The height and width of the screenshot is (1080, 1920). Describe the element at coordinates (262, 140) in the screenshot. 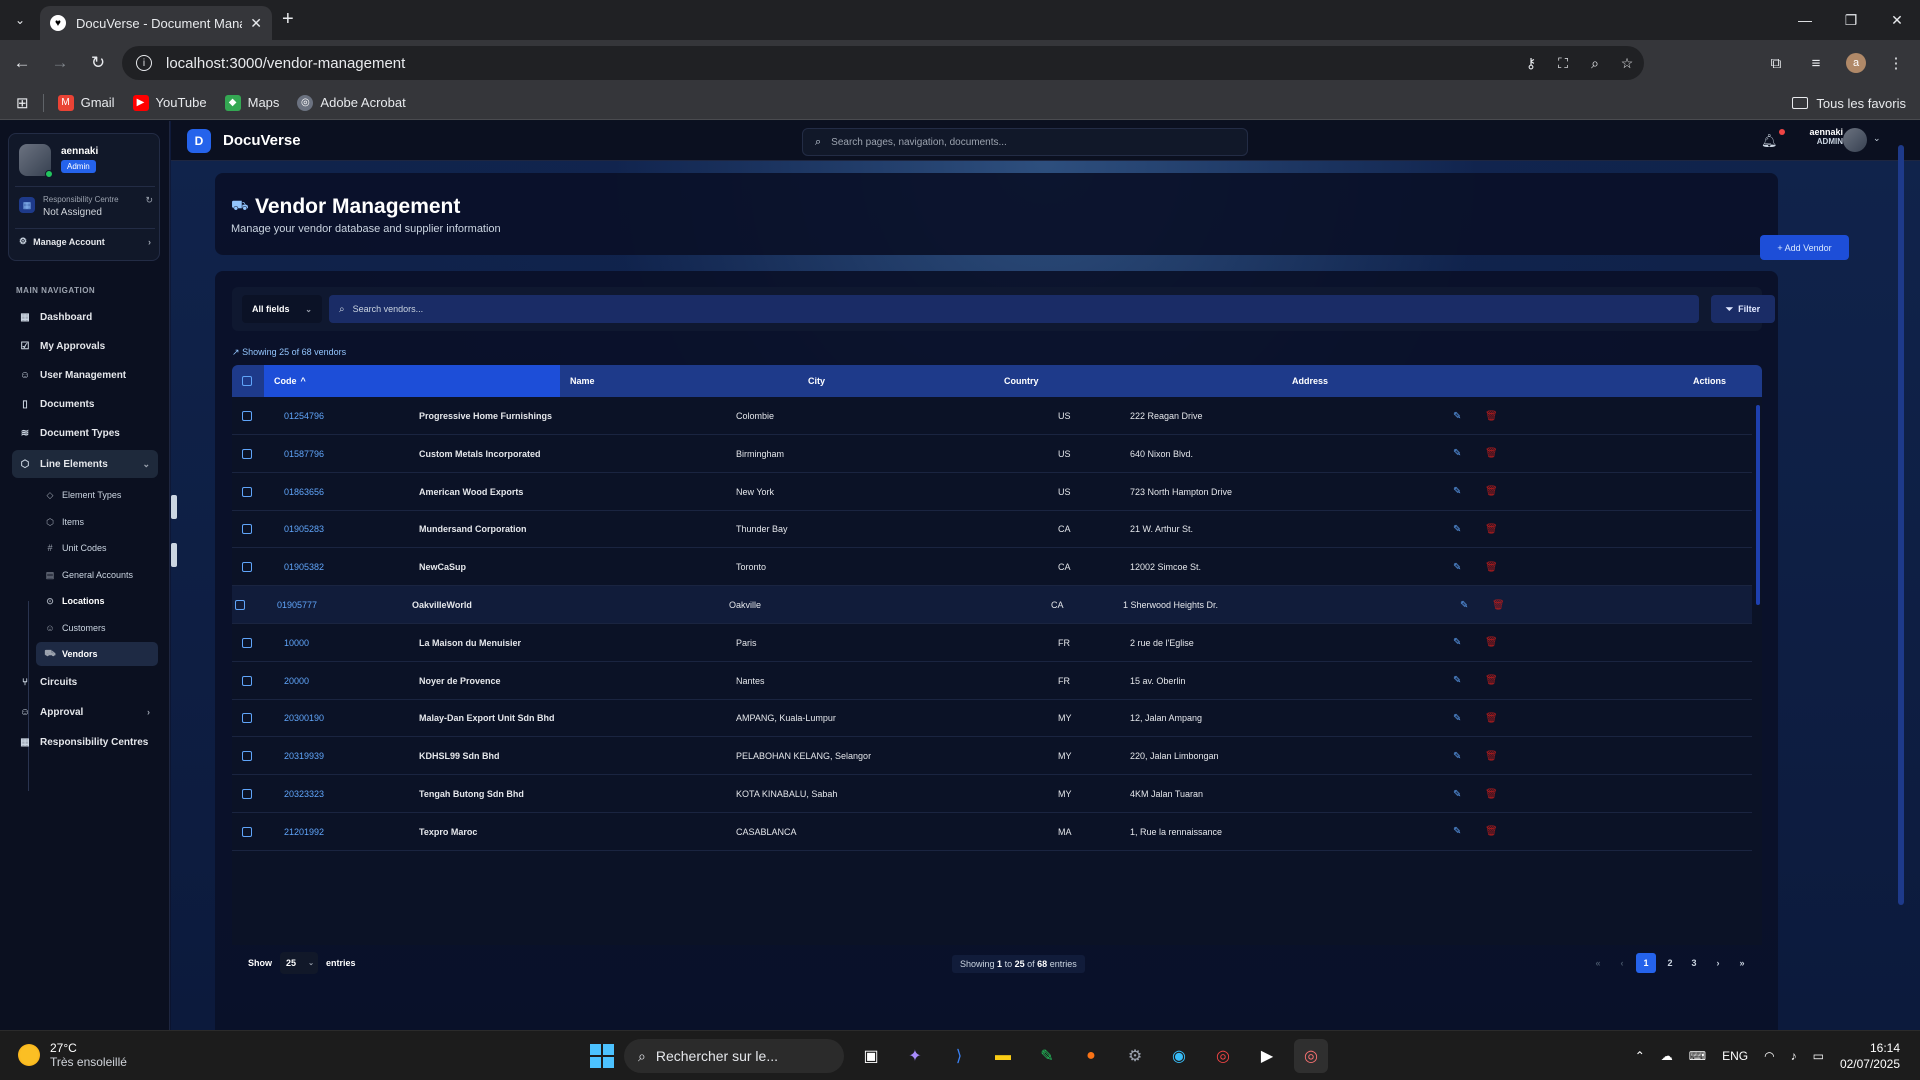

I see `app-name: DocuVerse` at that location.